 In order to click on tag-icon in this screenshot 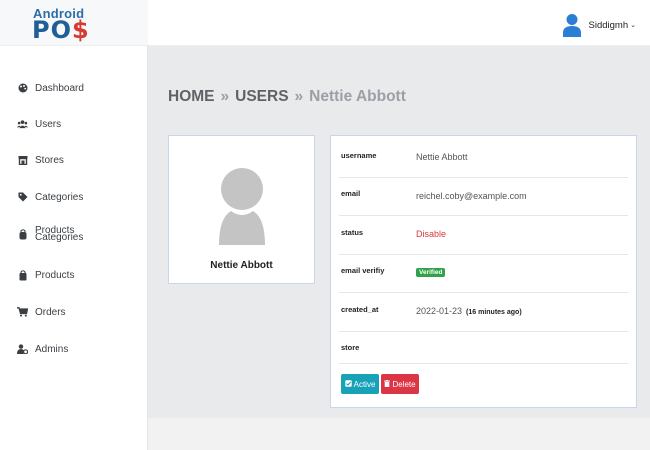, I will do `click(22, 197)`.